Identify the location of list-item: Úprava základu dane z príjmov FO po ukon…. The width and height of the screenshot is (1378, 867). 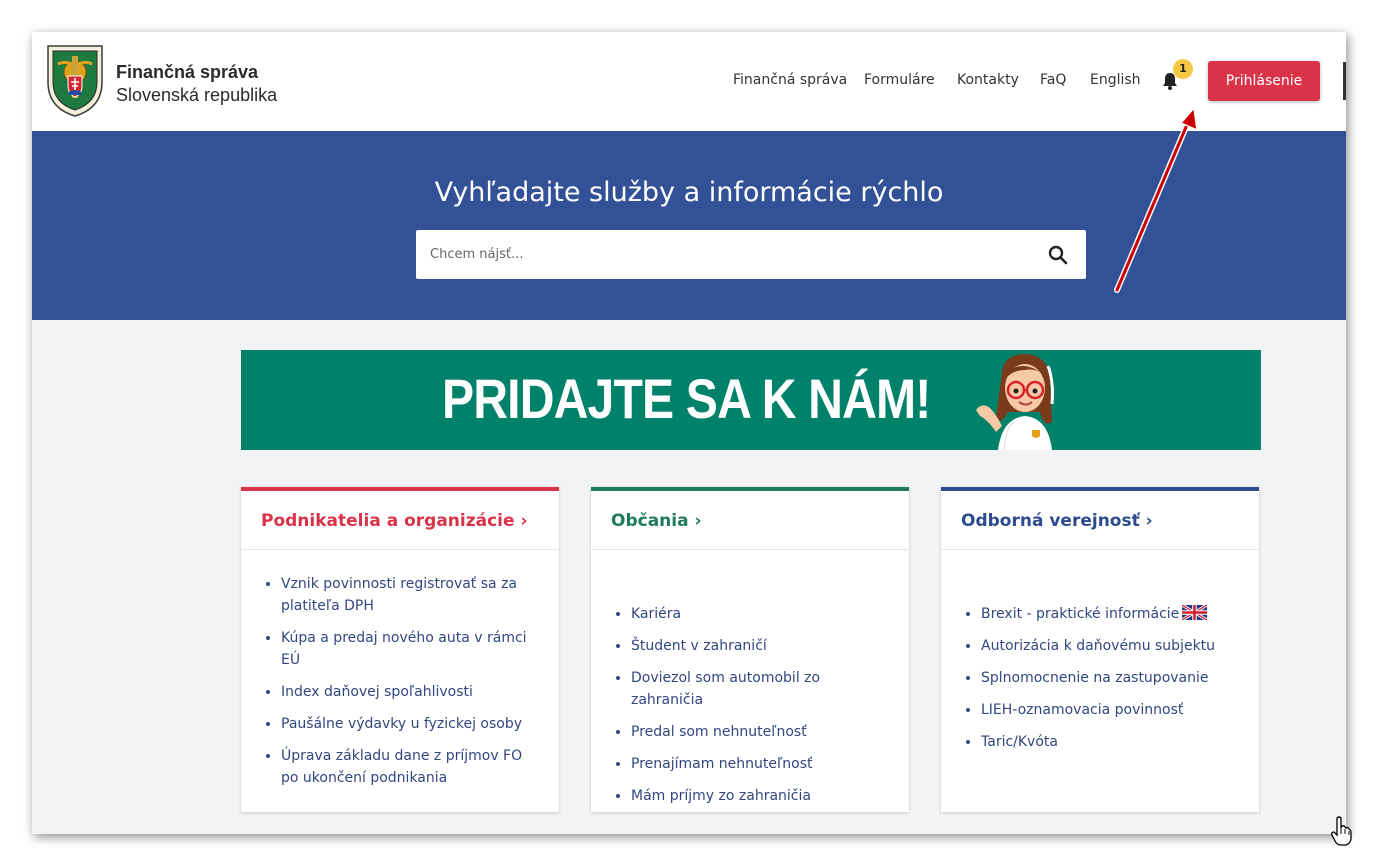
(406, 767).